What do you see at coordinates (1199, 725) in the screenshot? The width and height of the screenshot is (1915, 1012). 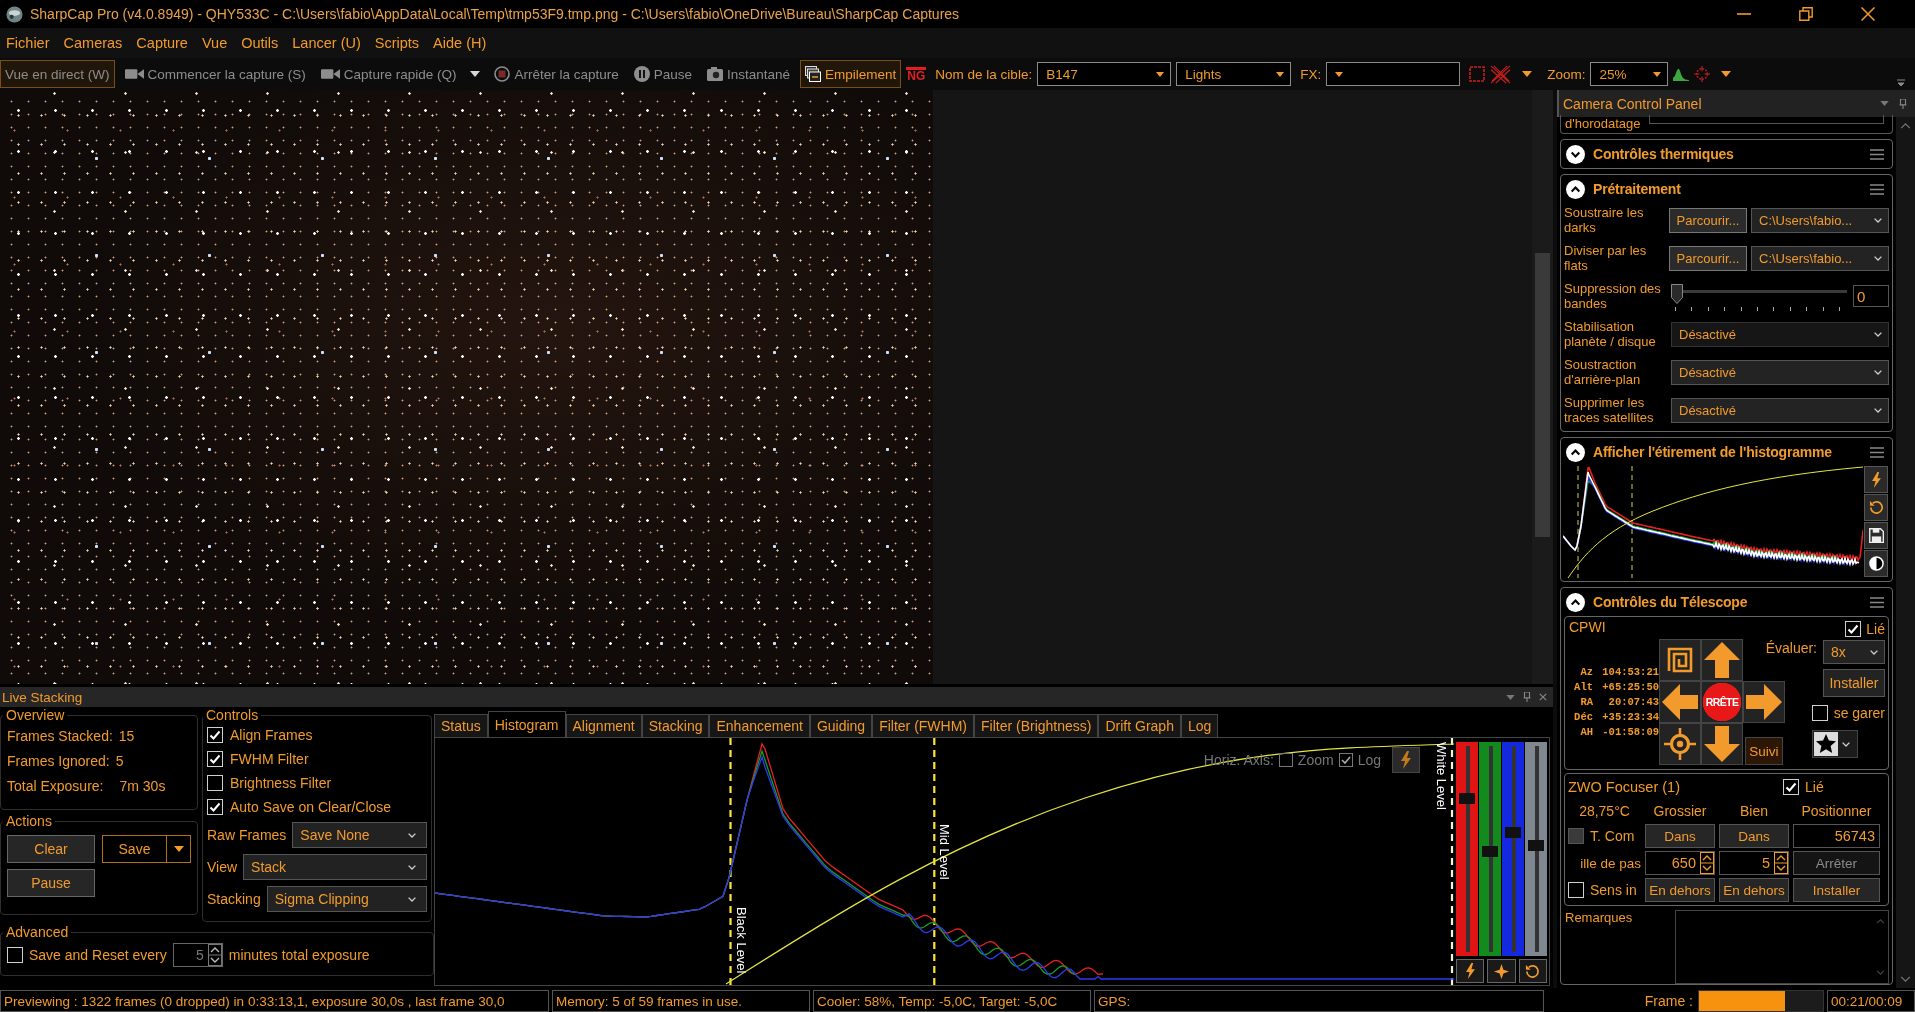 I see `tab: Log` at bounding box center [1199, 725].